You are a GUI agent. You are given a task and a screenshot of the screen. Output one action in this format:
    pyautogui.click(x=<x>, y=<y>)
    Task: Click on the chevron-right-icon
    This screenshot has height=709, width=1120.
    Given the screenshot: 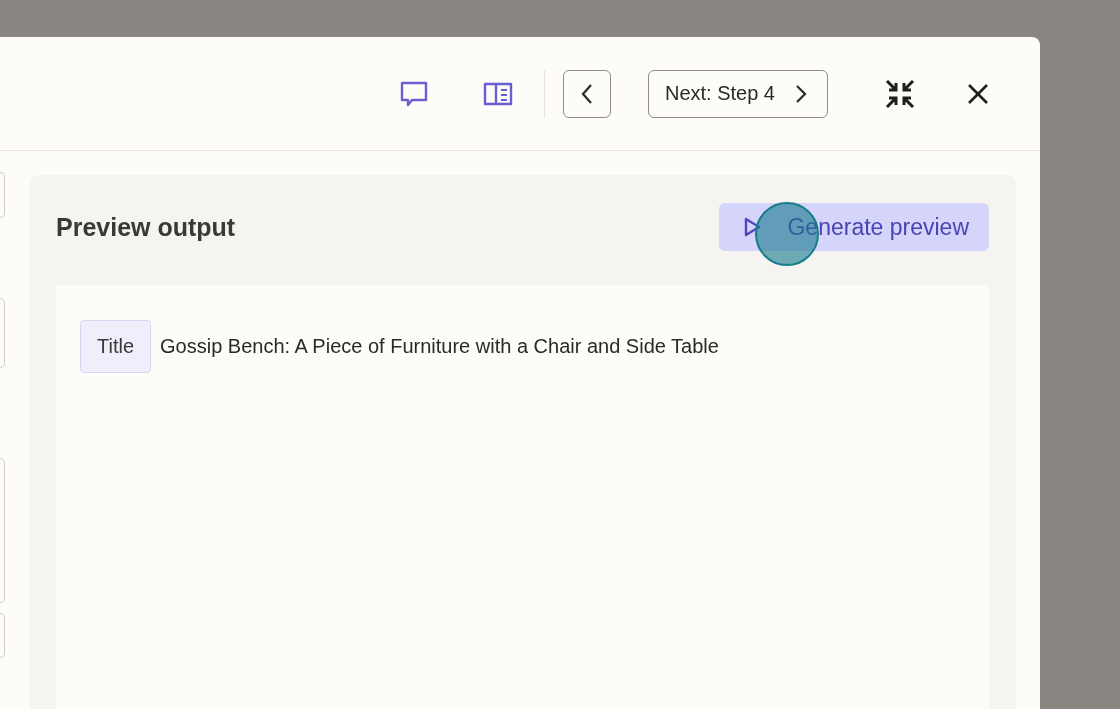 What is the action you would take?
    pyautogui.click(x=801, y=93)
    